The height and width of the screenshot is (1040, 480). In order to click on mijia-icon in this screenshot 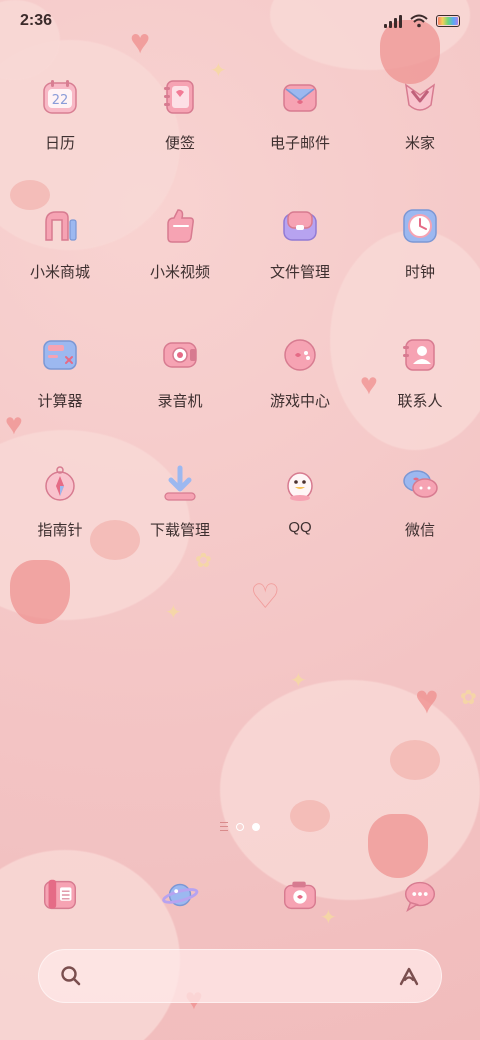, I will do `click(420, 97)`.